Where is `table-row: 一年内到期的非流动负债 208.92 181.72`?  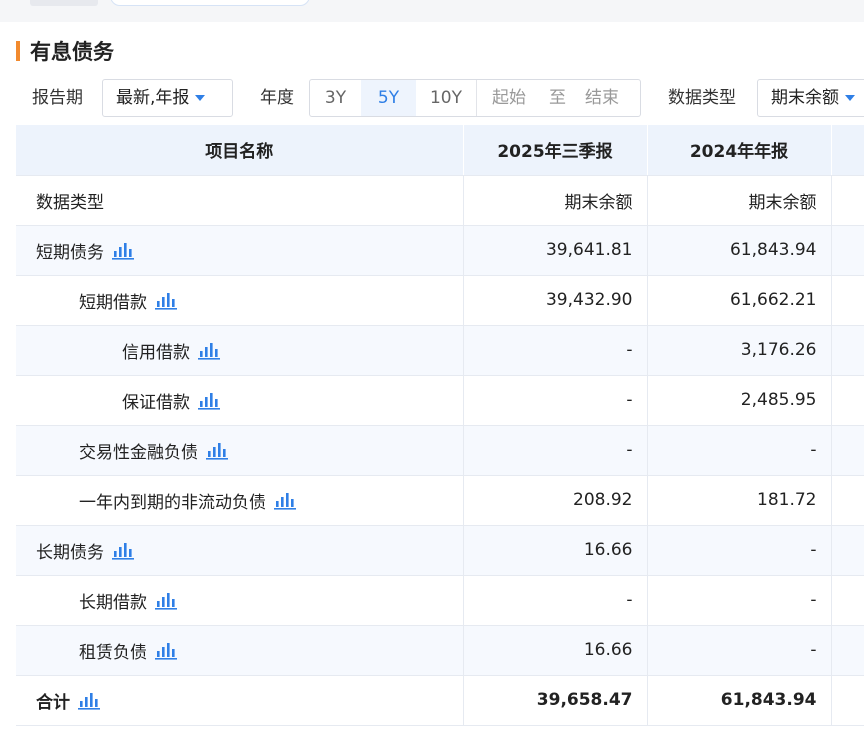 table-row: 一年内到期的非流动负债 208.92 181.72 is located at coordinates (440, 500).